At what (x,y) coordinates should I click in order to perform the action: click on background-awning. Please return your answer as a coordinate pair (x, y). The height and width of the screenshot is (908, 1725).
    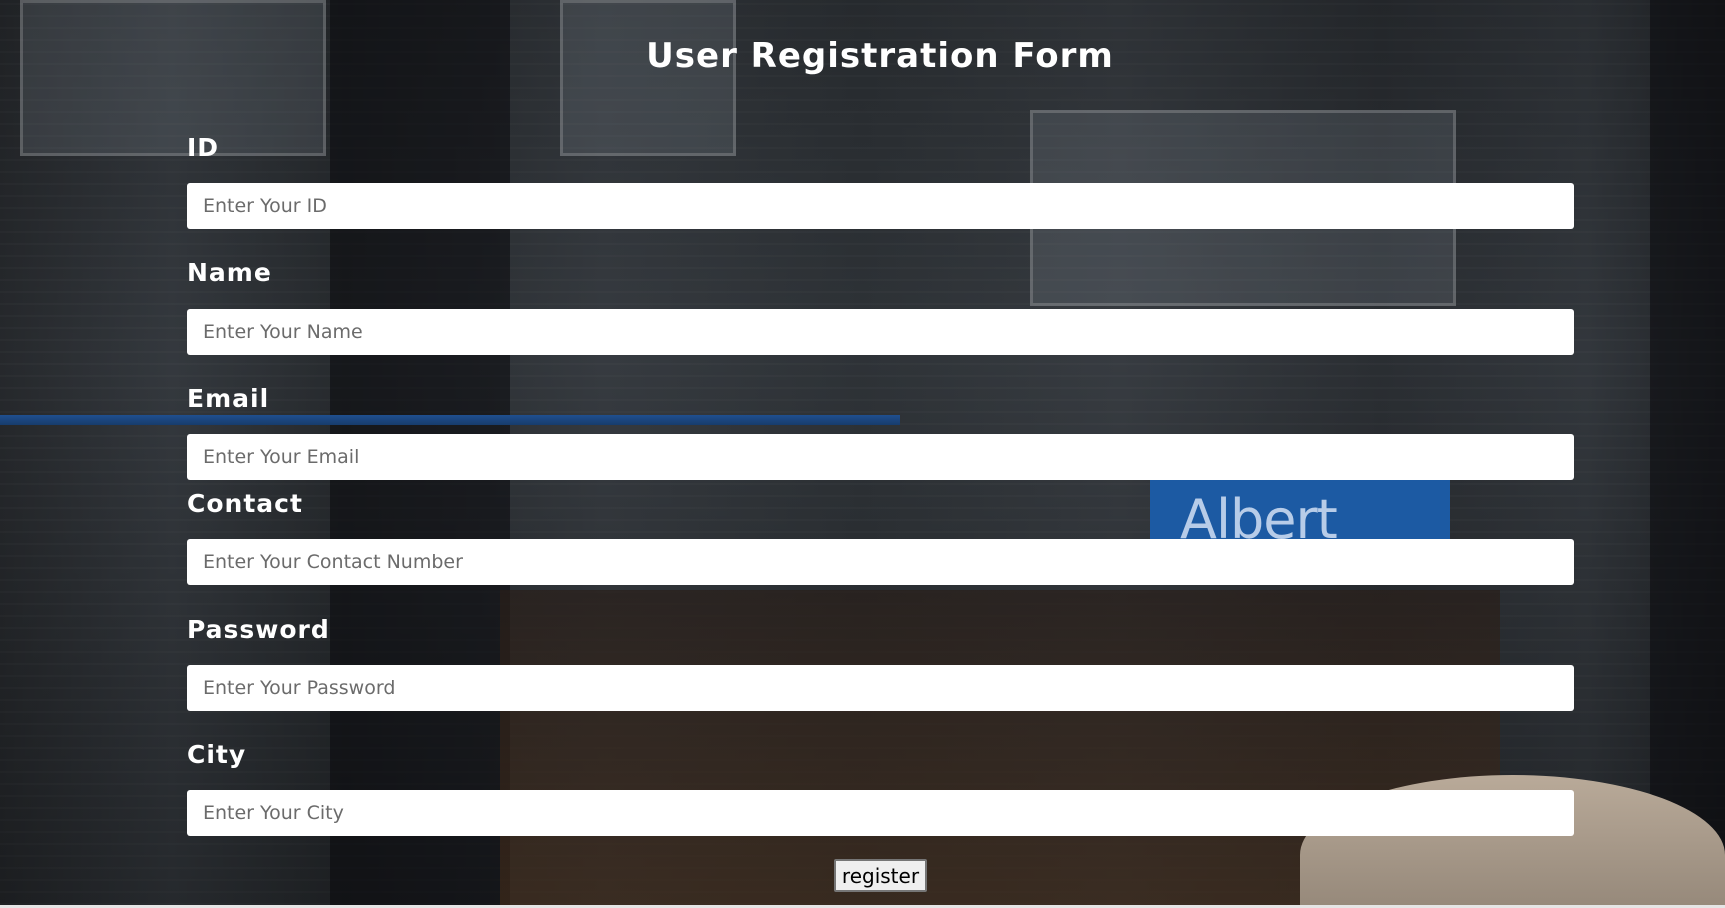
    Looking at the image, I should click on (450, 420).